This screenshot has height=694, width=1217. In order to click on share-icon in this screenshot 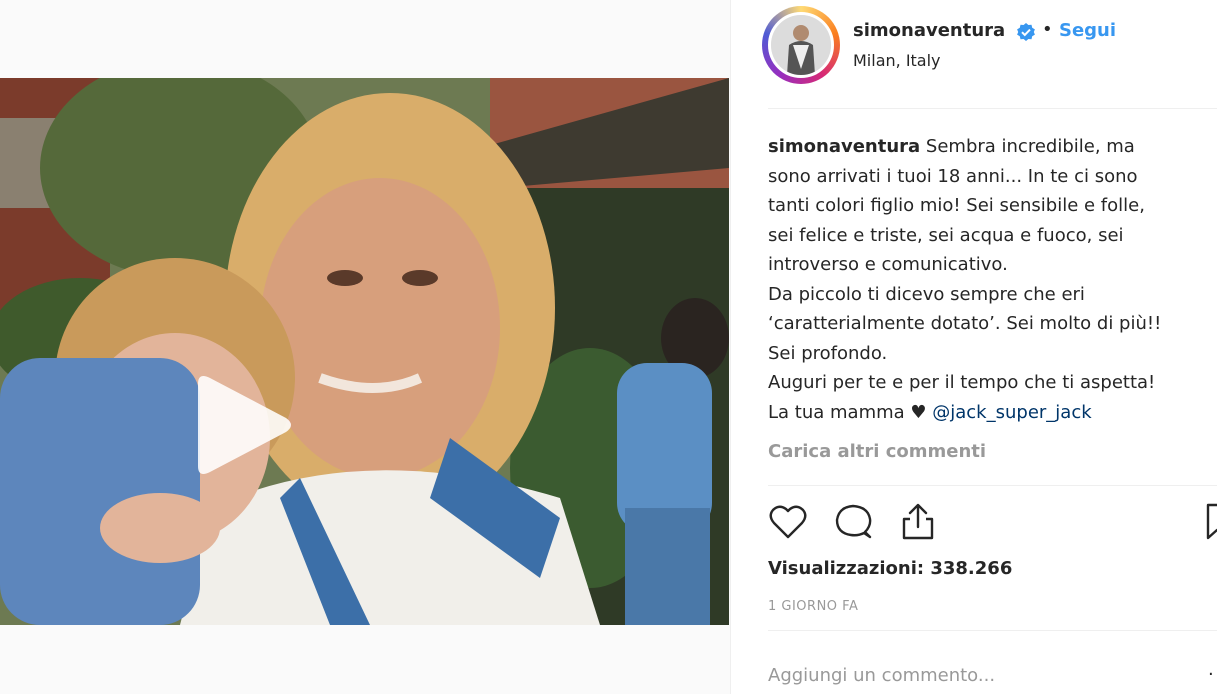, I will do `click(918, 522)`.